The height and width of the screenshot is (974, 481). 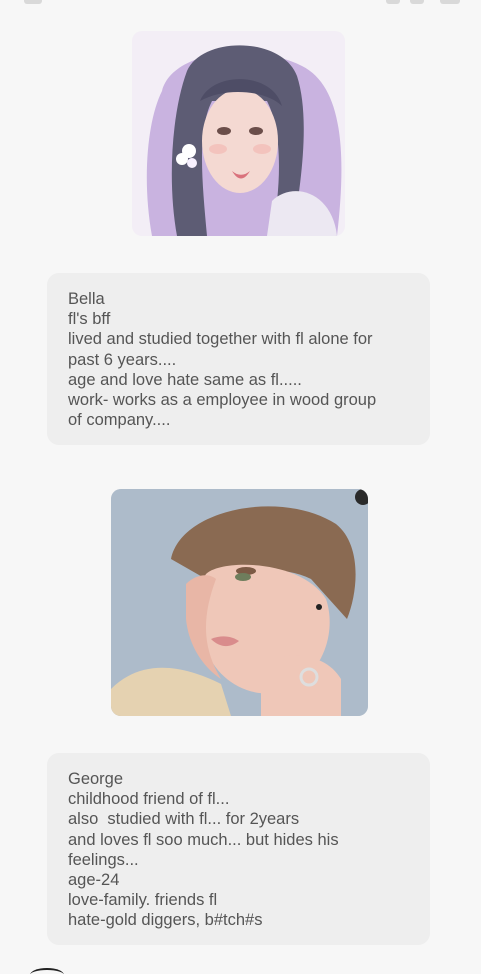 I want to click on next-avatar-fragment, so click(x=47, y=971).